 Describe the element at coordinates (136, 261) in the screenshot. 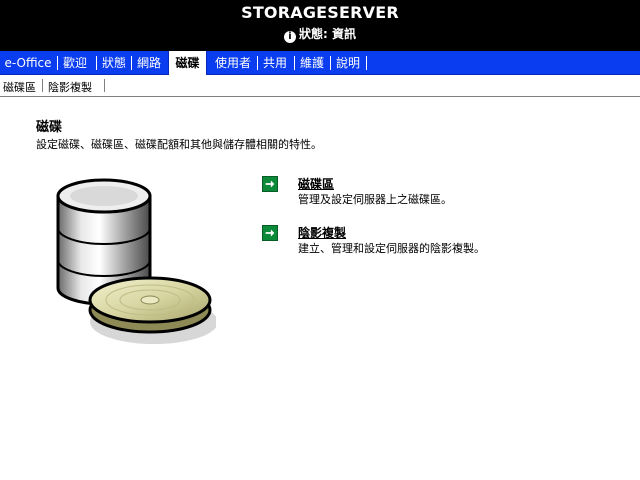

I see `storage-disk-illustration` at that location.